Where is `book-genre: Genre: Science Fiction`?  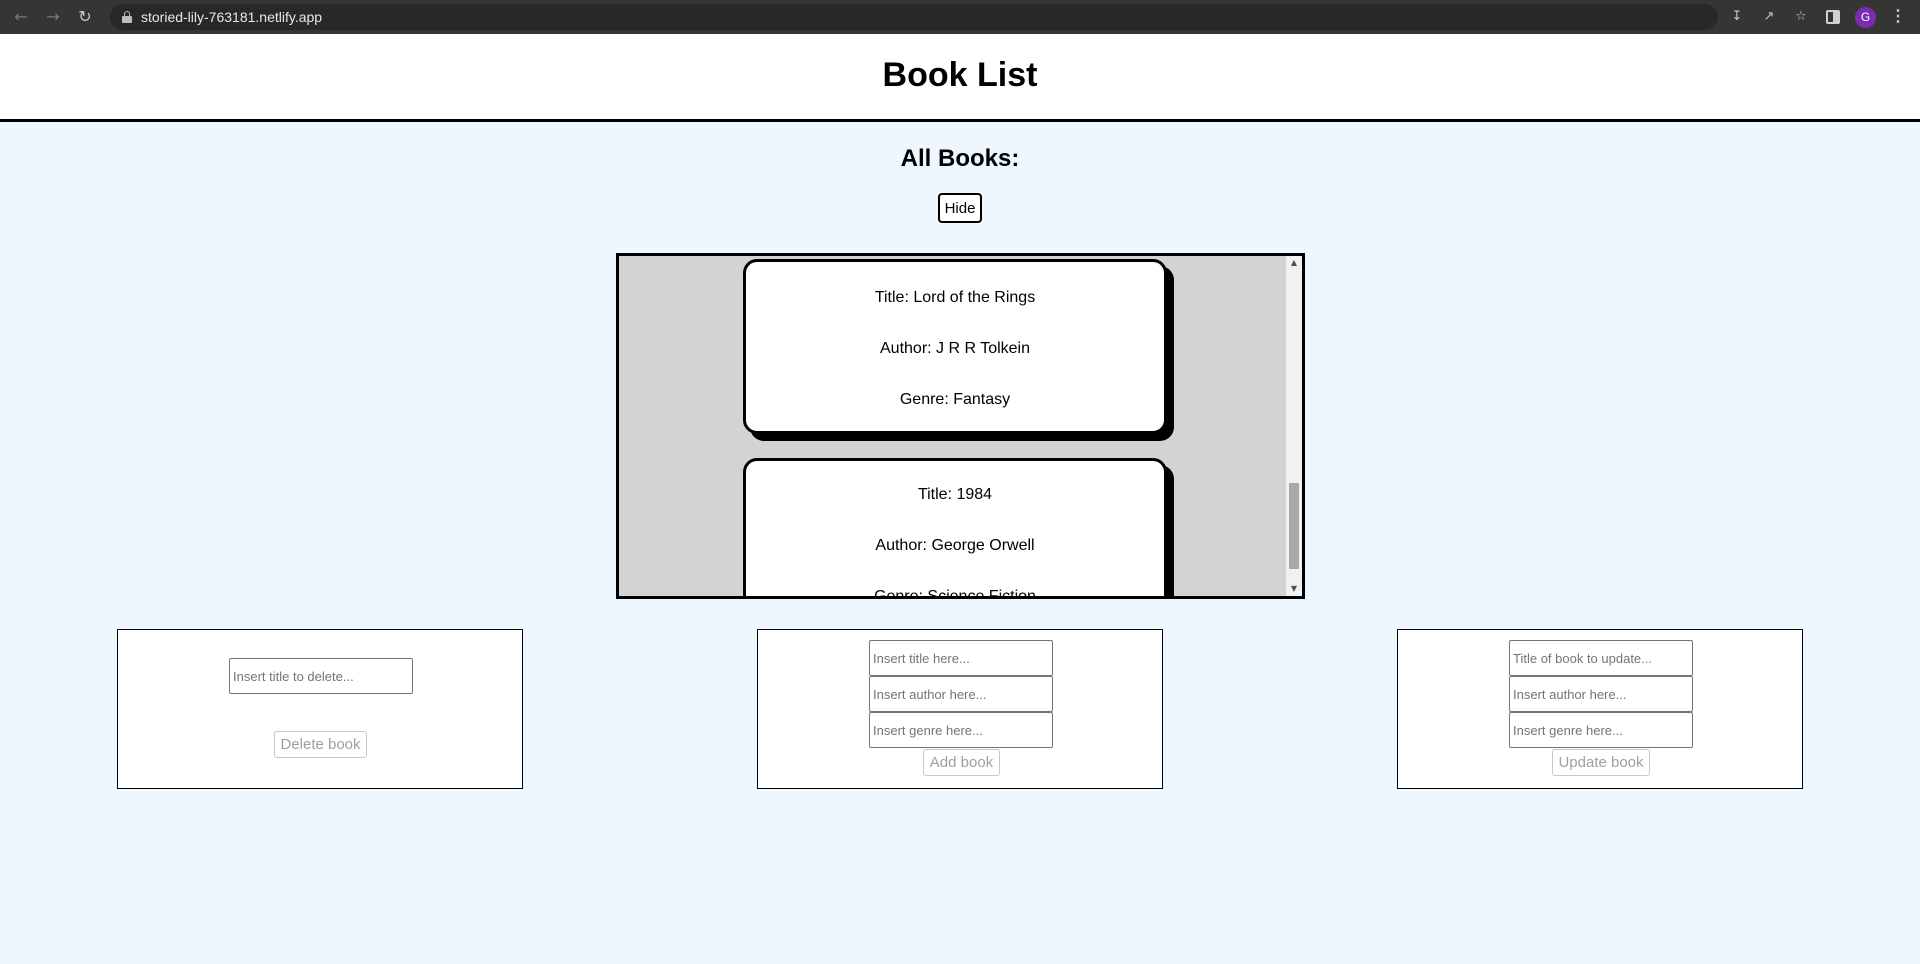
book-genre: Genre: Science Fiction is located at coordinates (955, 593).